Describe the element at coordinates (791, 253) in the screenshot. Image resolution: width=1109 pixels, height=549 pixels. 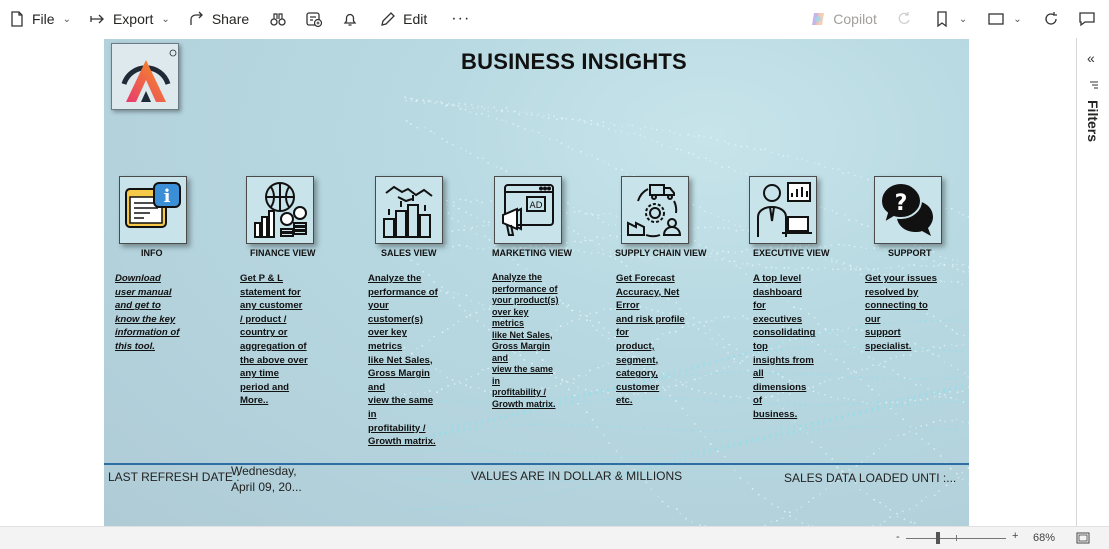
I see `executive-view-label: EXECUTIVE VIEW` at that location.